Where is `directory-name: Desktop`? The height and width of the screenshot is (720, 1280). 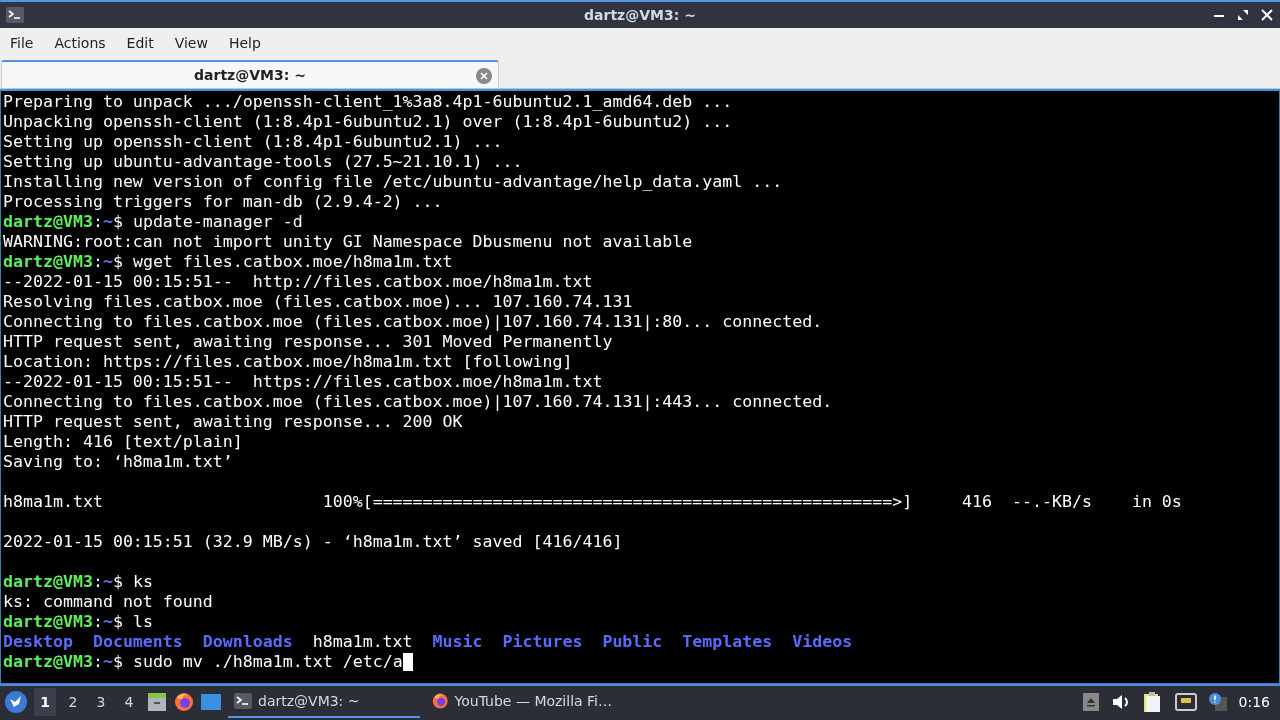
directory-name: Desktop is located at coordinates (38, 642).